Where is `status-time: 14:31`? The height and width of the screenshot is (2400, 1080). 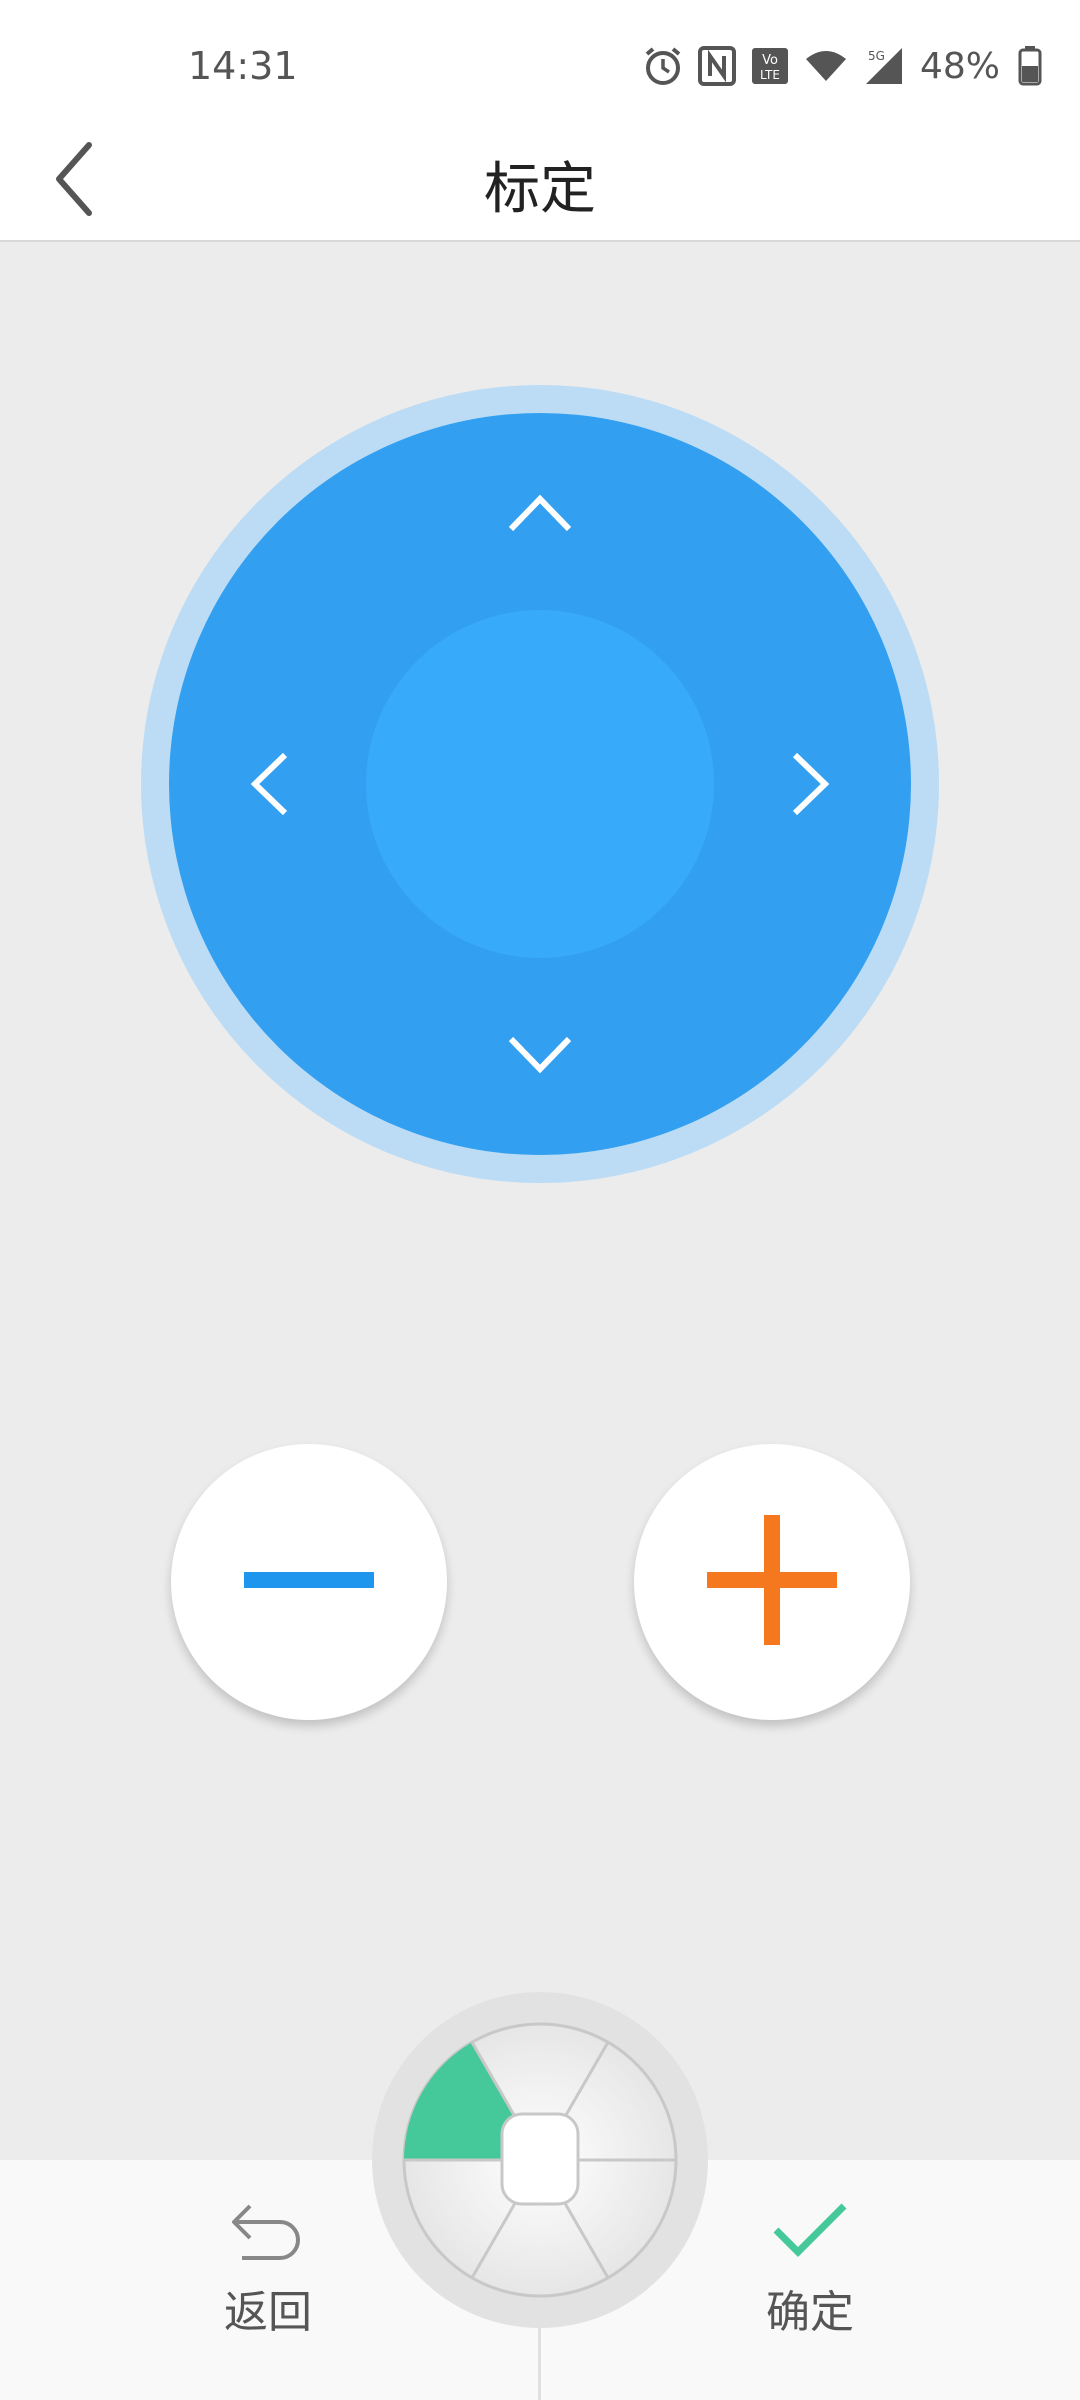
status-time: 14:31 is located at coordinates (243, 66).